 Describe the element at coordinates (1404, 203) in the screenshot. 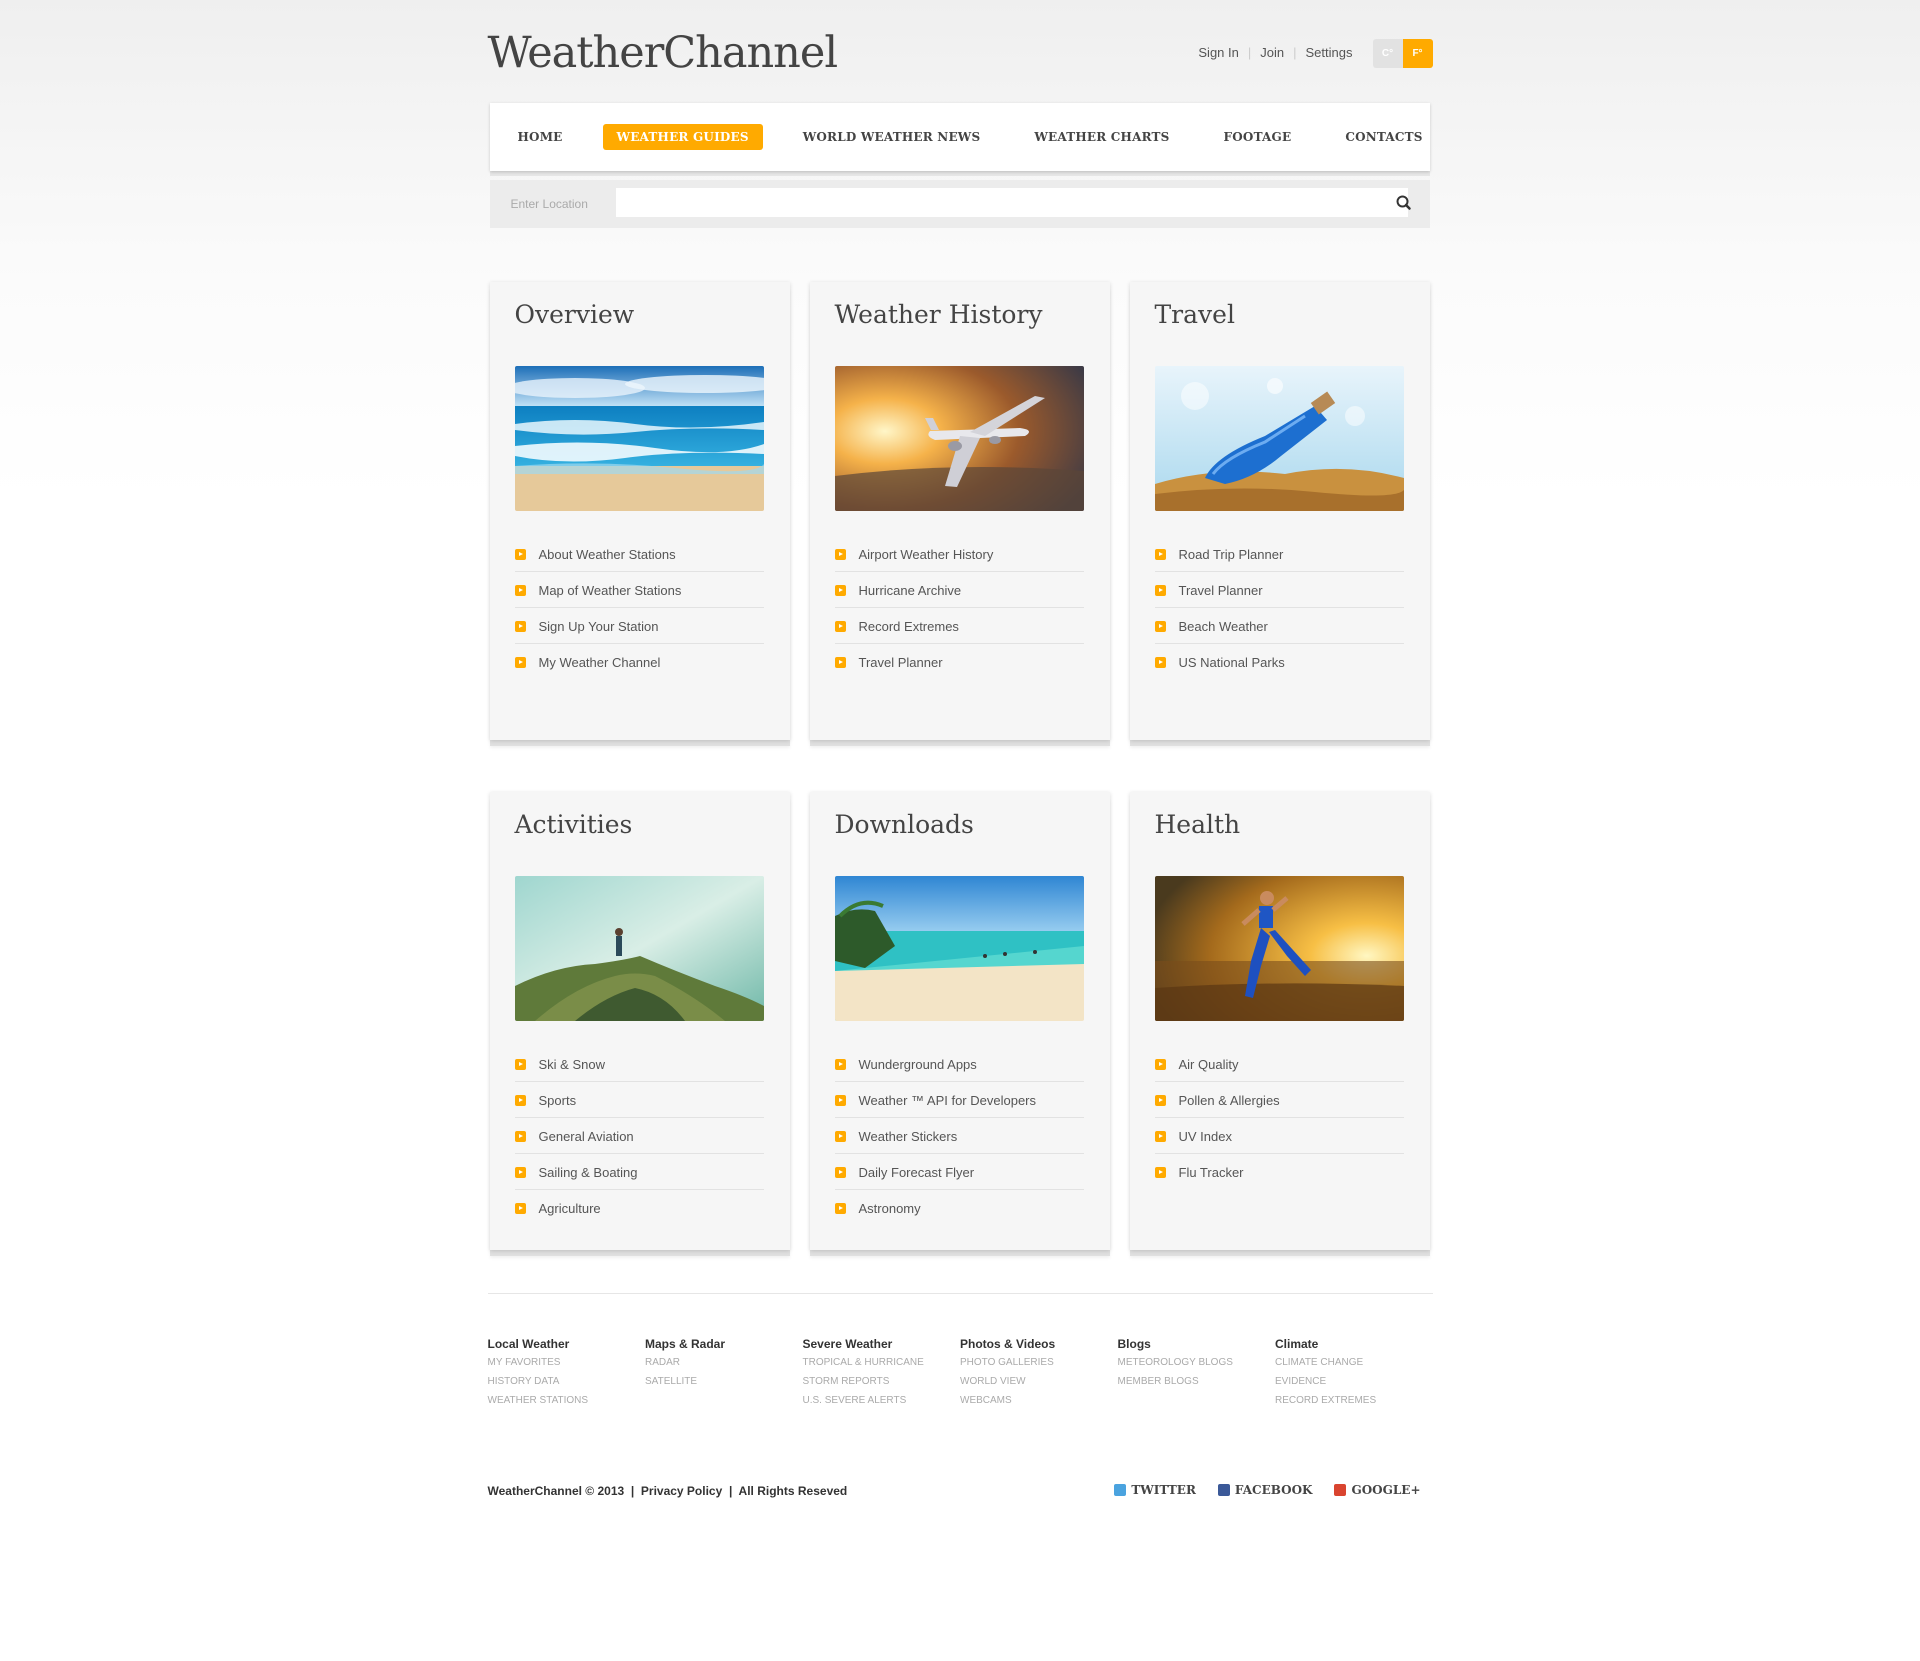

I see `search-icon` at that location.